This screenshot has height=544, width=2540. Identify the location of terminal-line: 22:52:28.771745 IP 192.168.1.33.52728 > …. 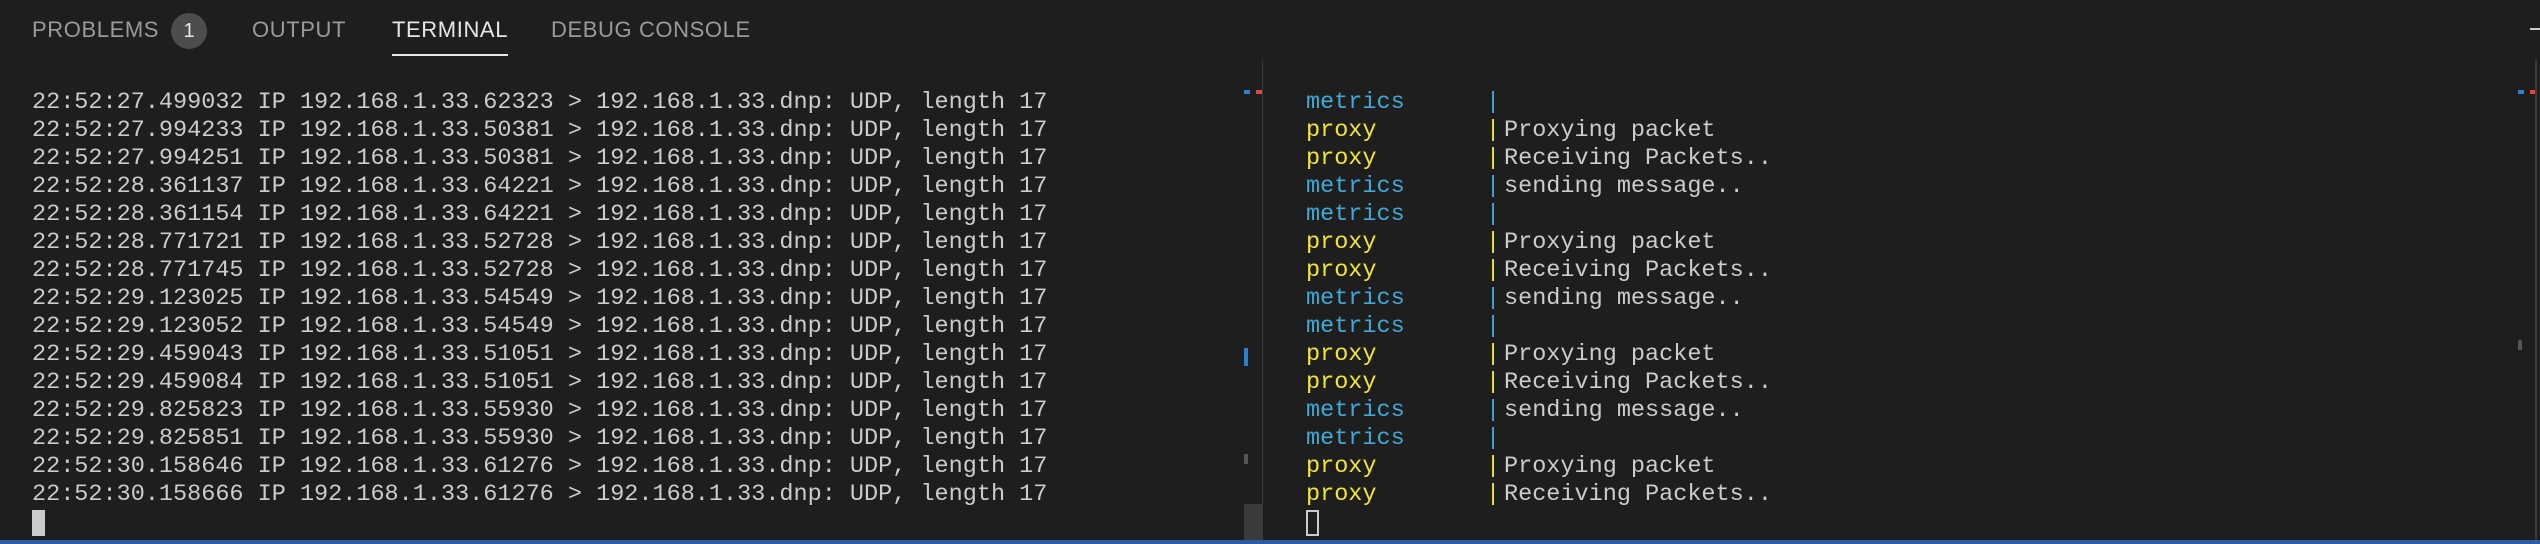
(540, 270).